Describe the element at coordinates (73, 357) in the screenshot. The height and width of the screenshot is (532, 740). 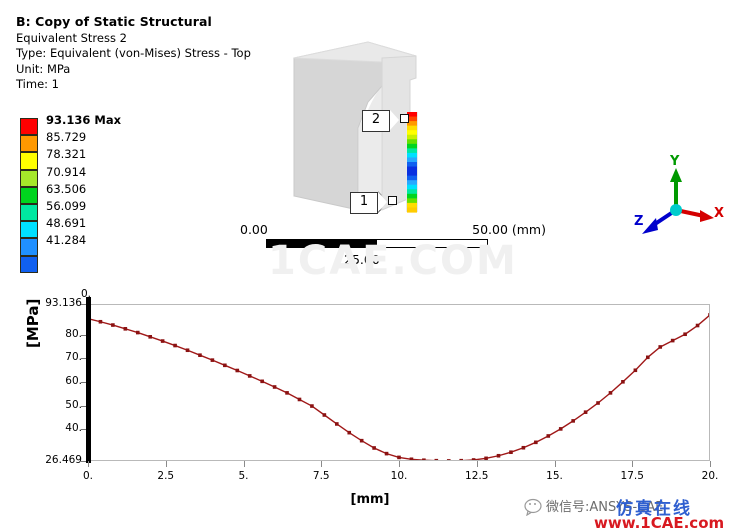
I see `chart-y-tick-label: 70.` at that location.